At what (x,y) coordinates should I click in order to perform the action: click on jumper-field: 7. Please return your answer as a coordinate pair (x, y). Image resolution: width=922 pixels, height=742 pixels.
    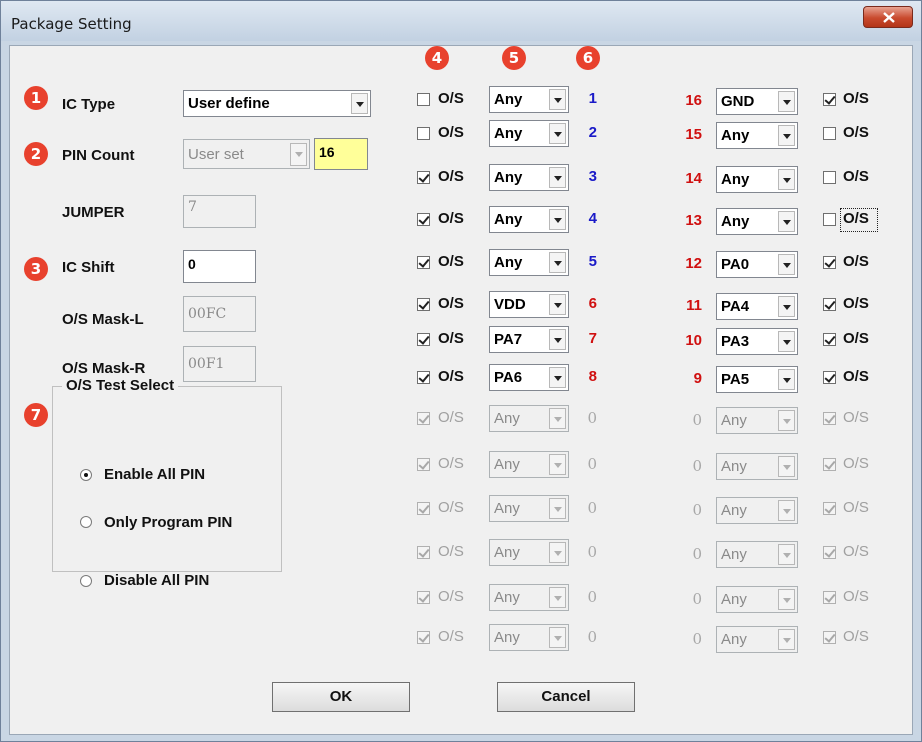
    Looking at the image, I should click on (219, 211).